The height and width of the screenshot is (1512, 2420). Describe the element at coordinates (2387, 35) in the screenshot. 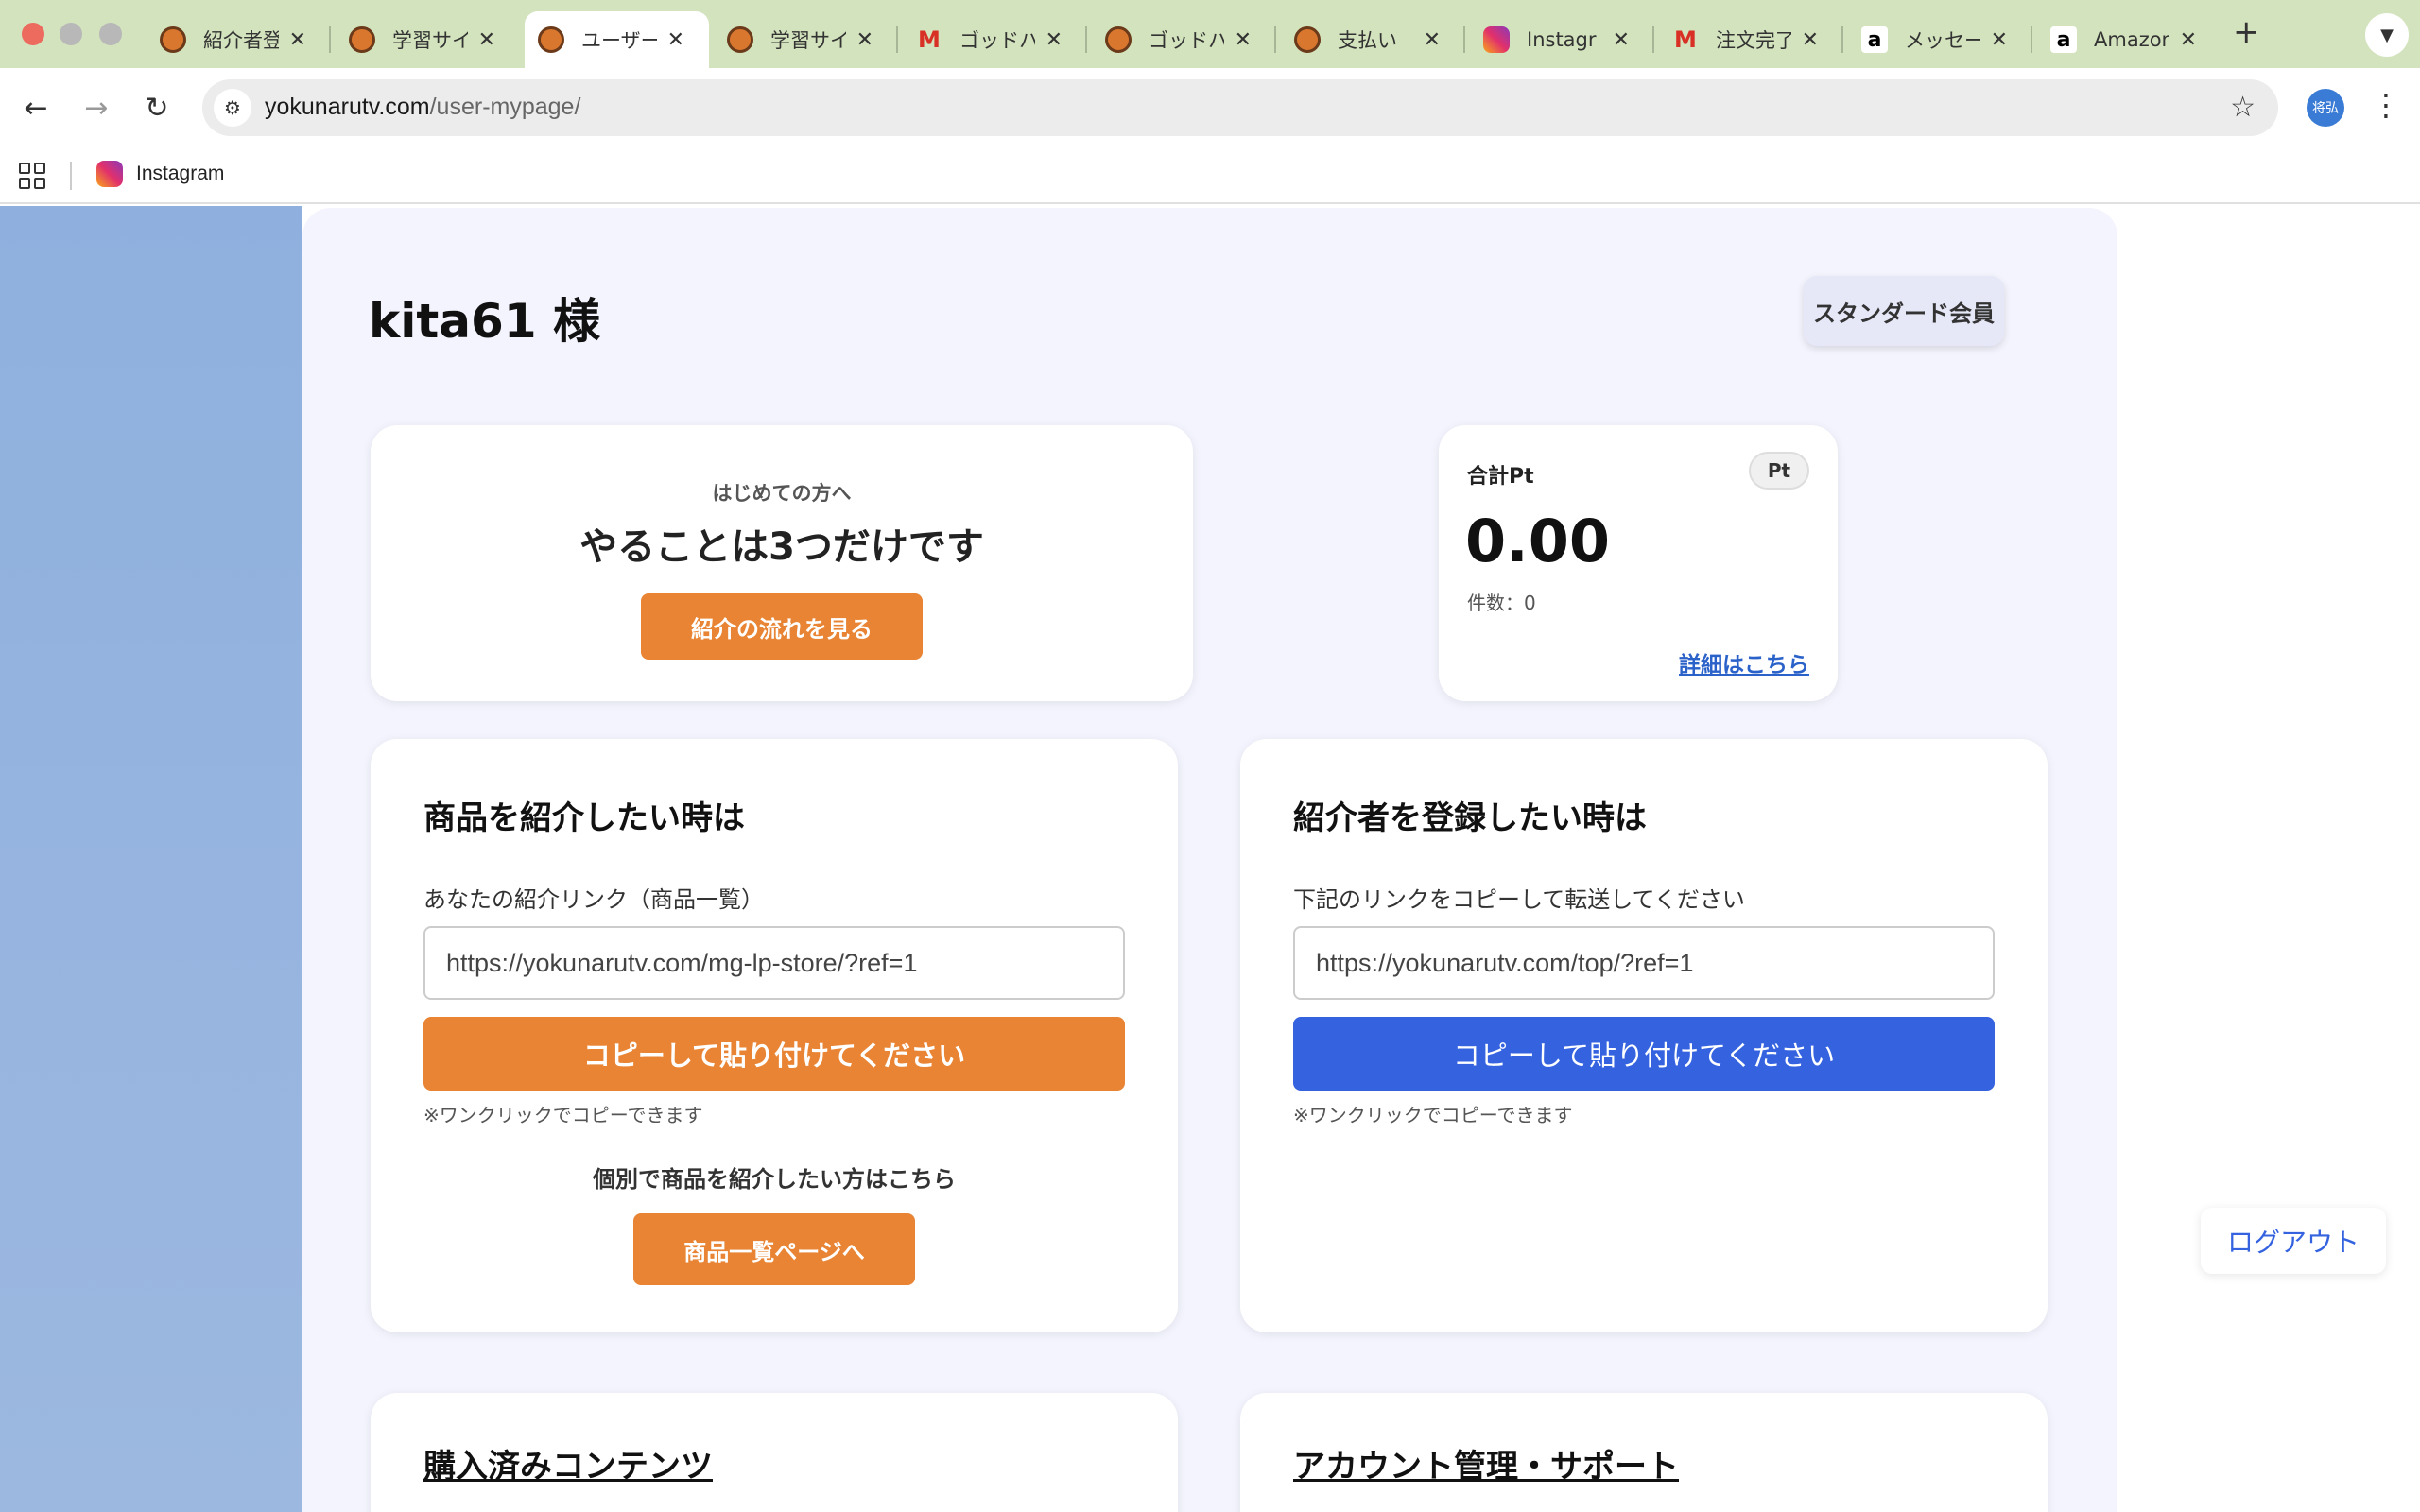

I see `tab-search-chevron-icon: ▼` at that location.